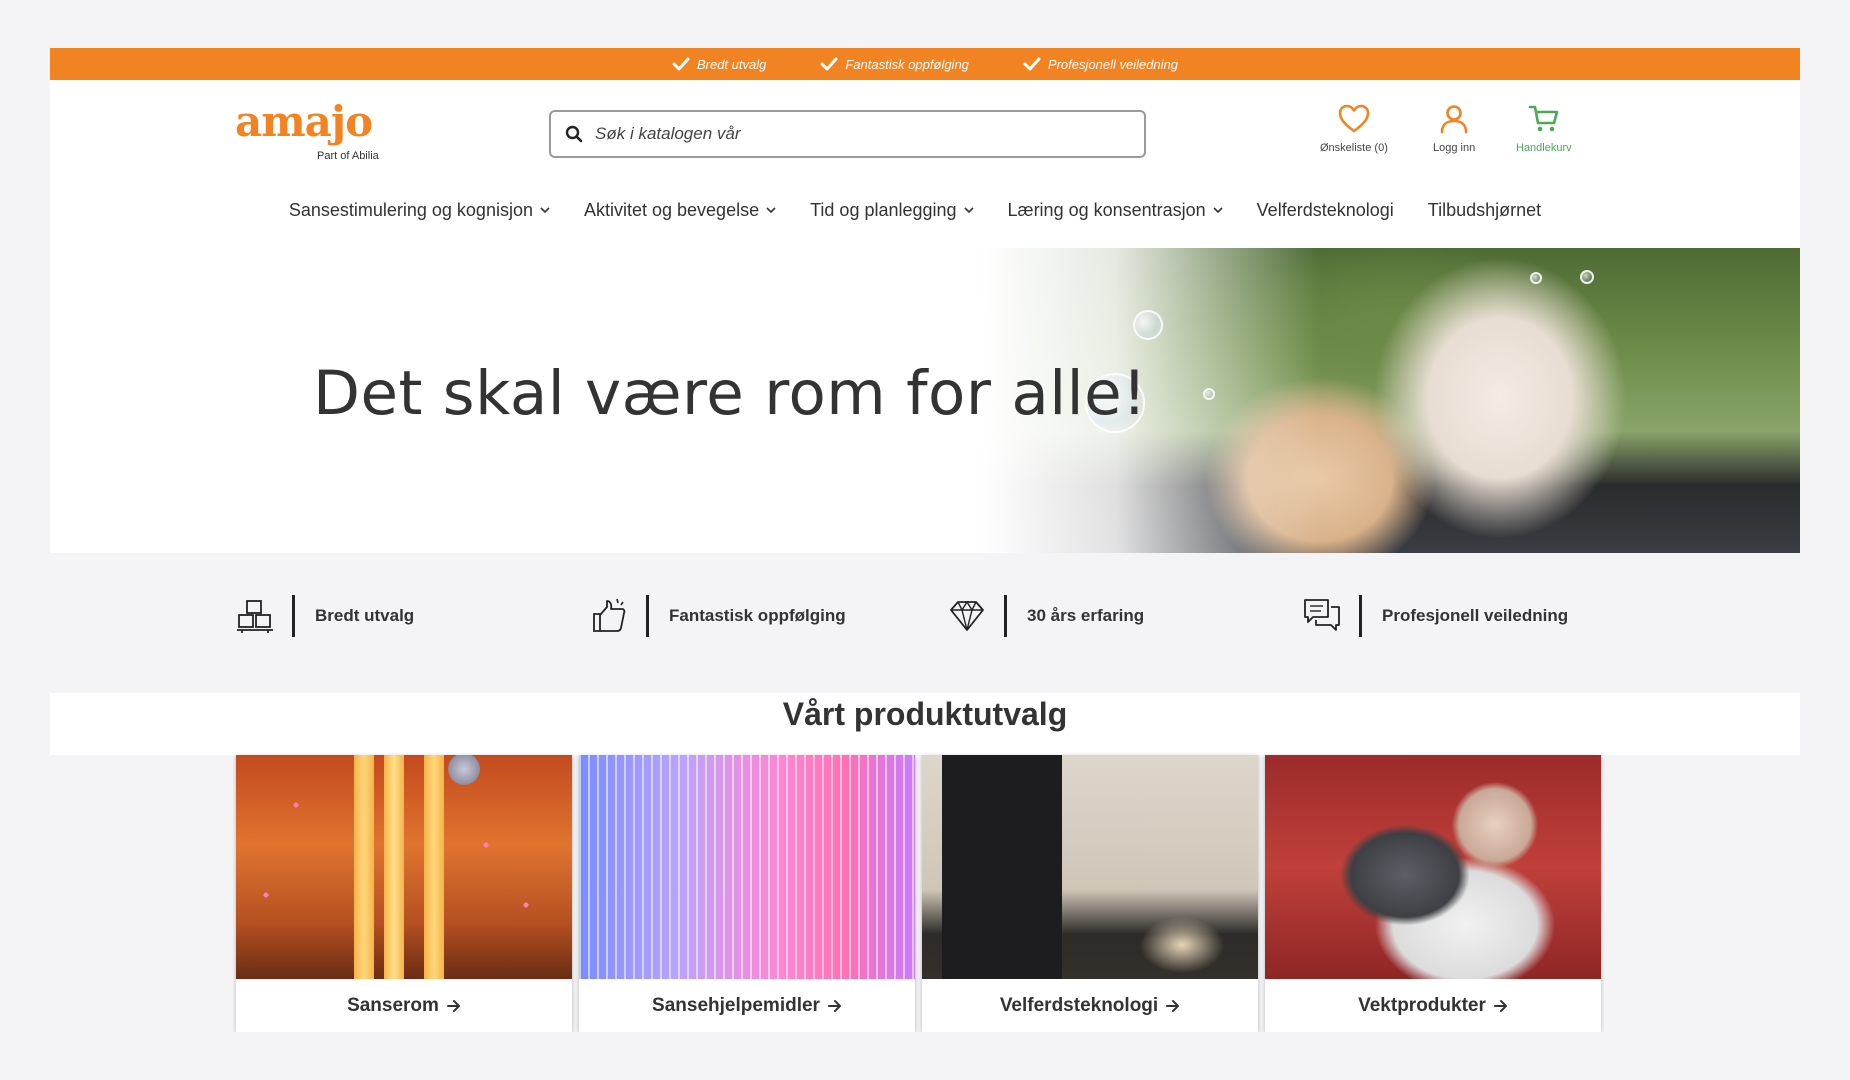 The image size is (1850, 1080). What do you see at coordinates (574, 134) in the screenshot?
I see `search-icon` at bounding box center [574, 134].